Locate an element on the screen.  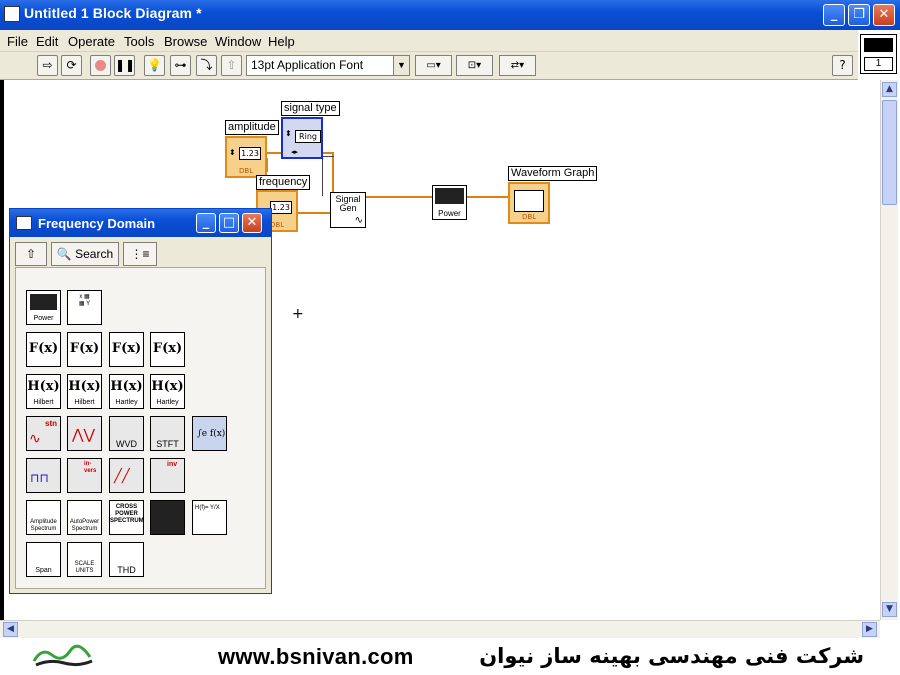
menu-file: File is located at coordinates (17, 41).